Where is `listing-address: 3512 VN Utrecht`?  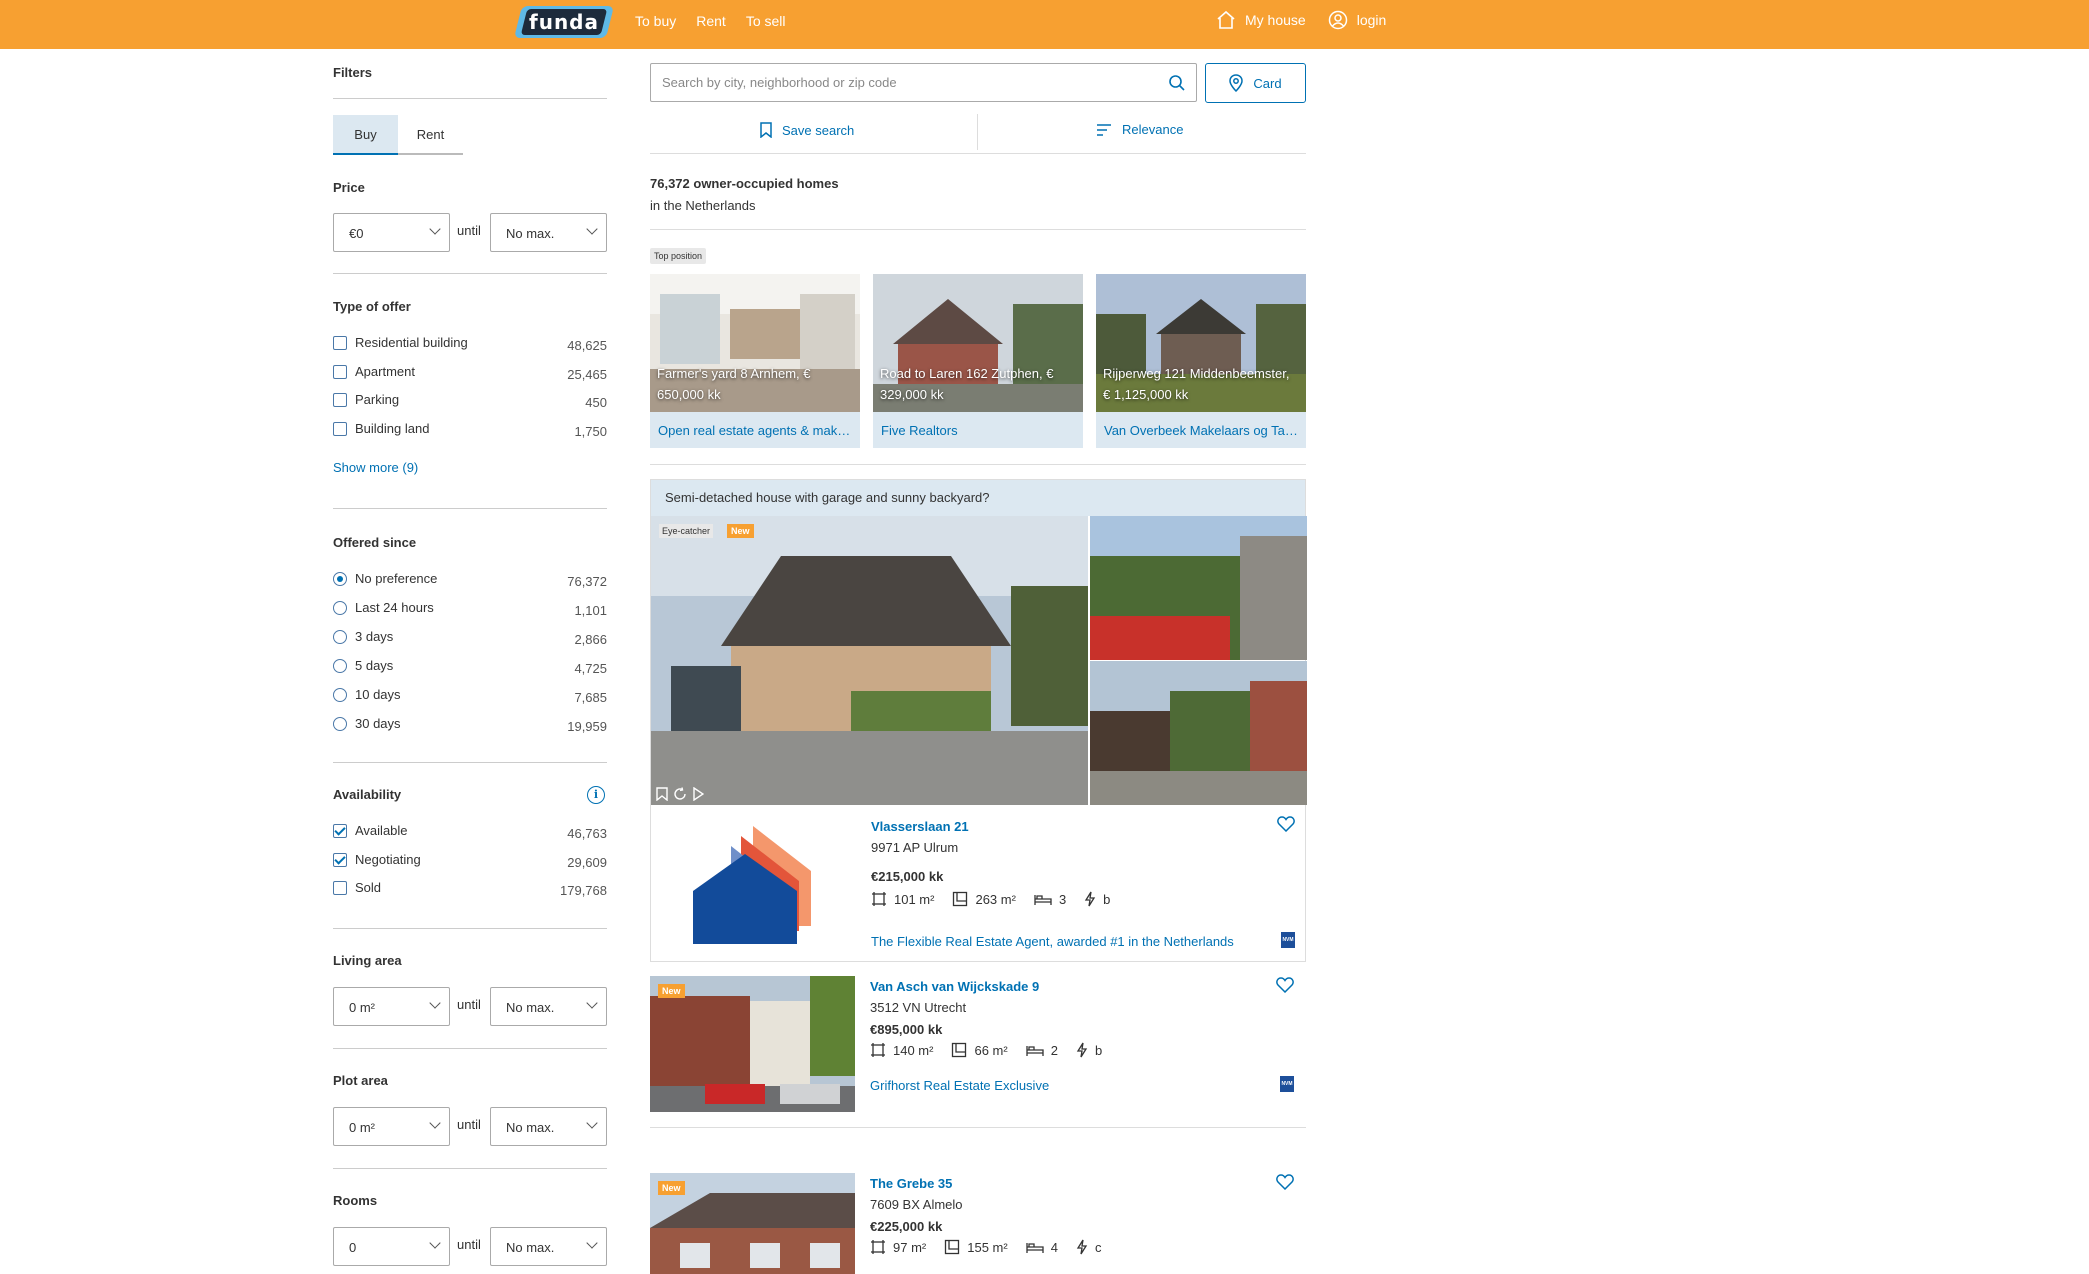 listing-address: 3512 VN Utrecht is located at coordinates (918, 1007).